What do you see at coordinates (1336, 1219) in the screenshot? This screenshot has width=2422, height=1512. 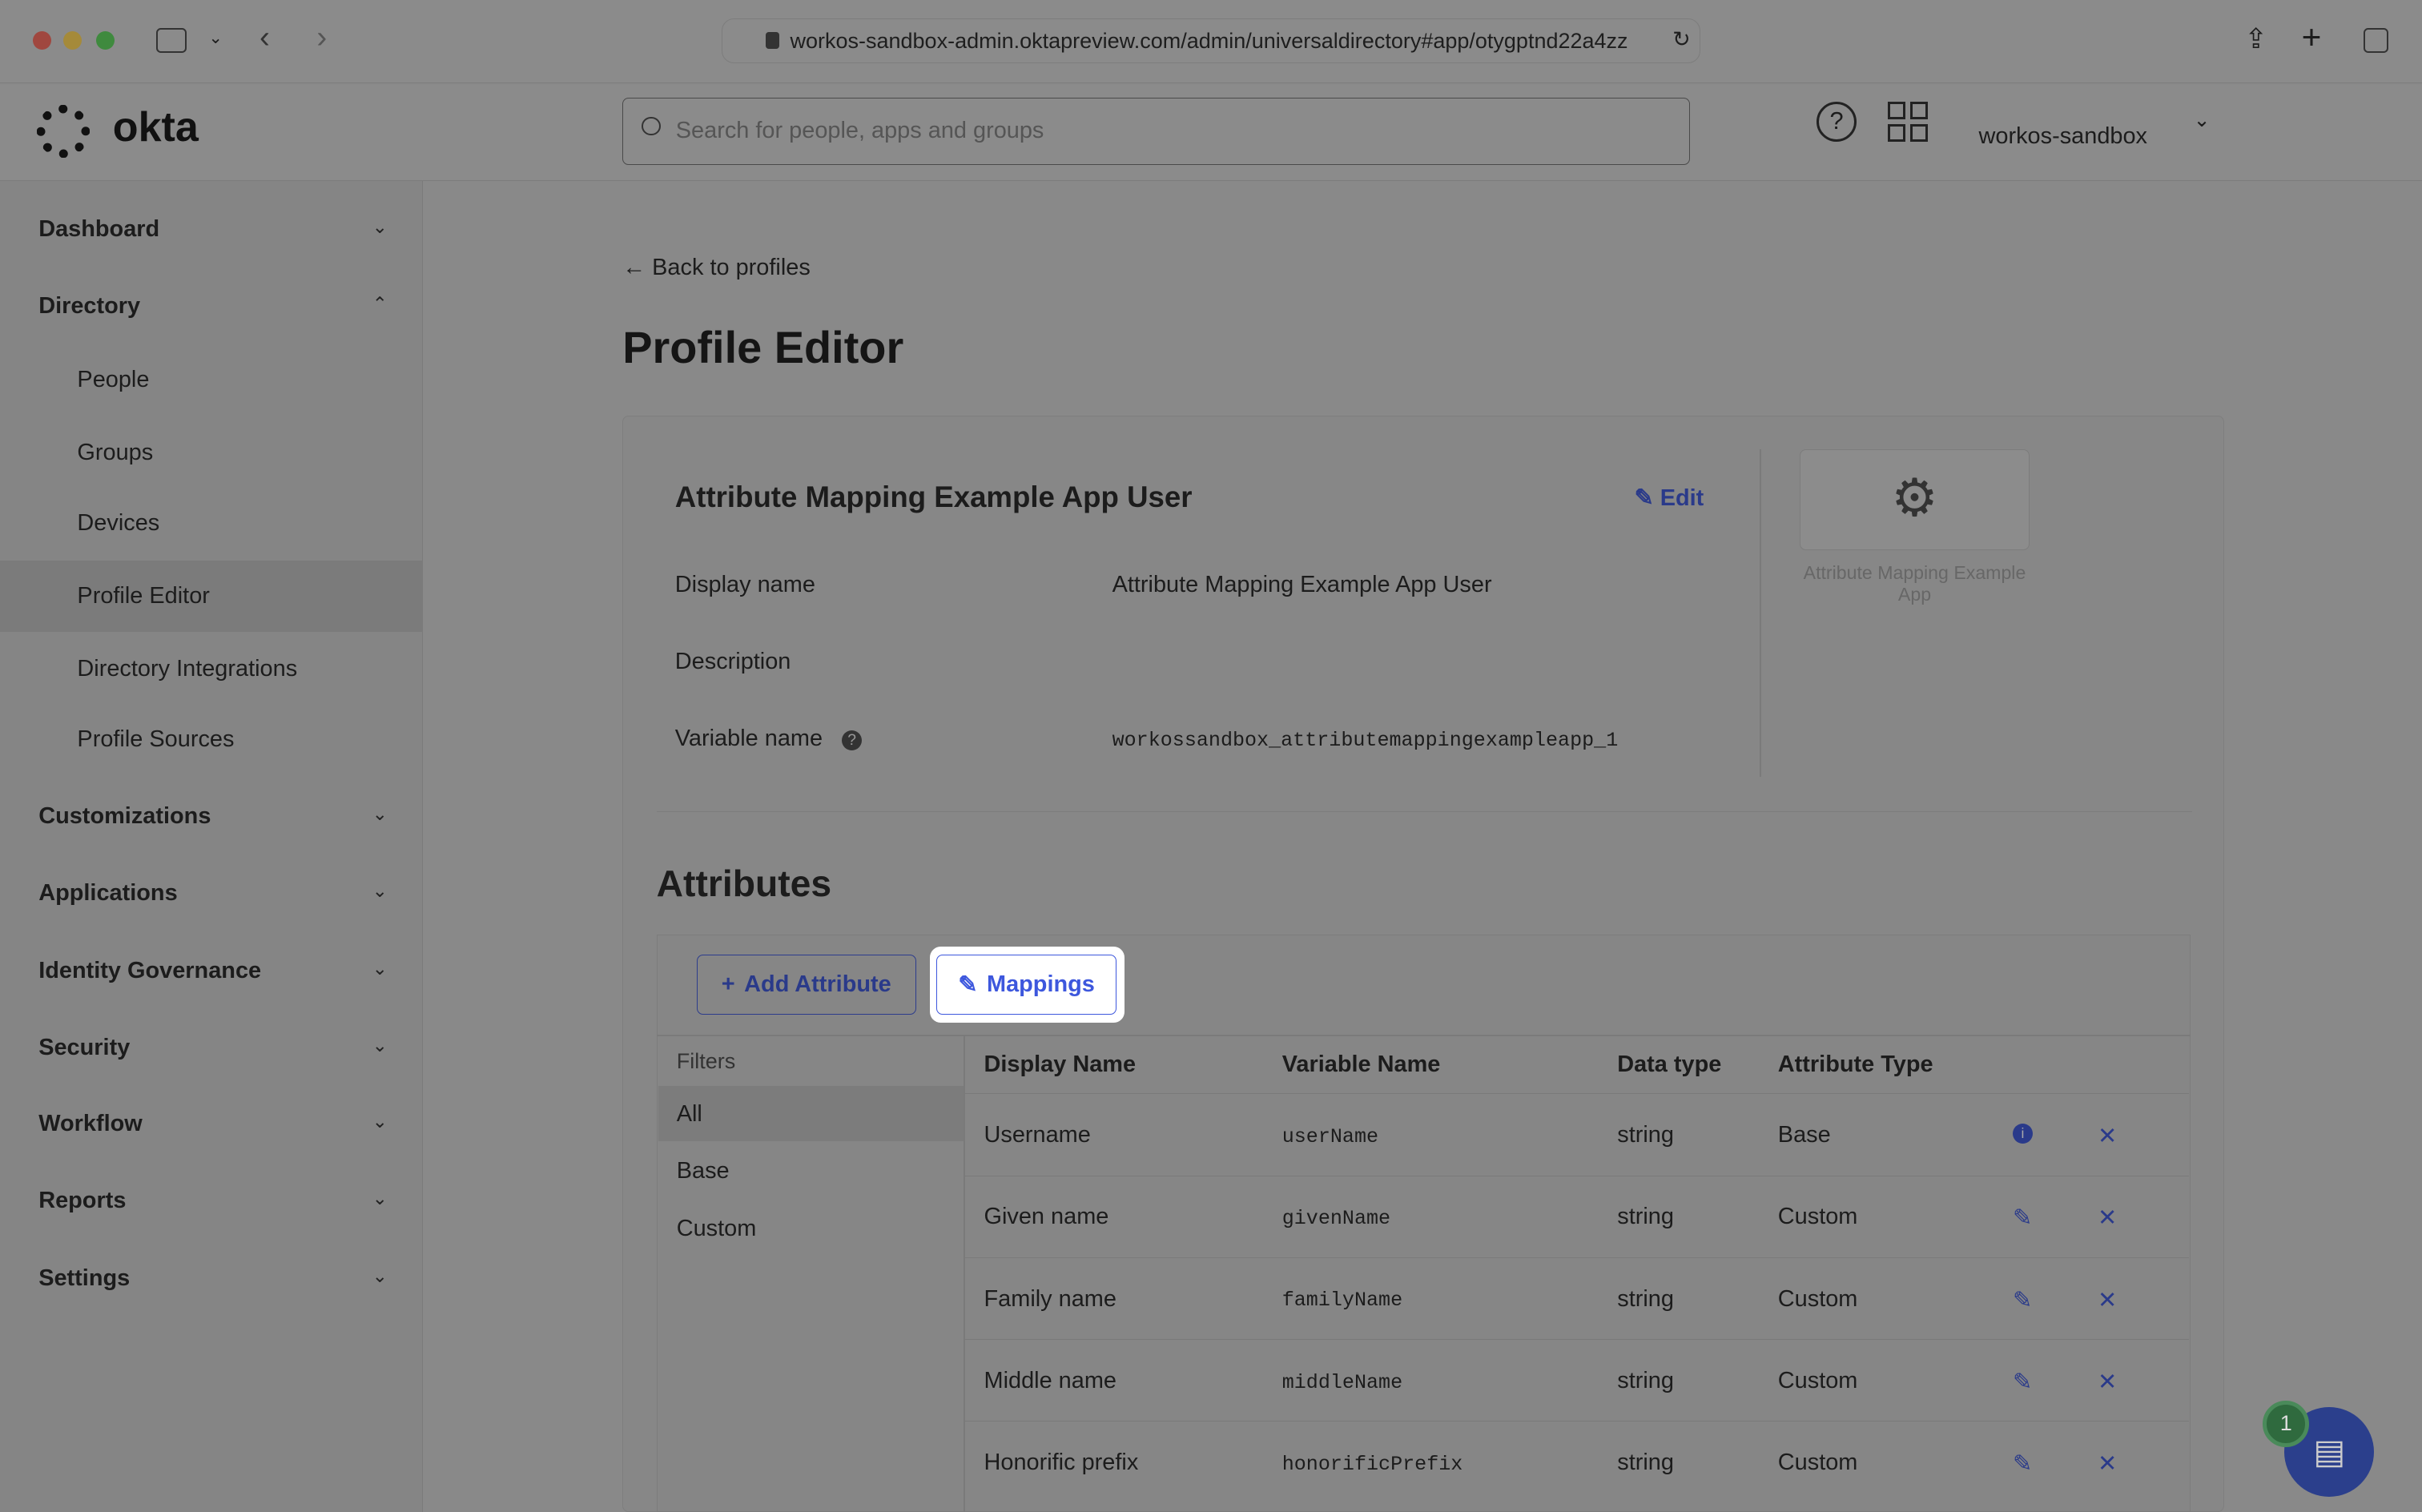 I see `variable-name: givenName` at bounding box center [1336, 1219].